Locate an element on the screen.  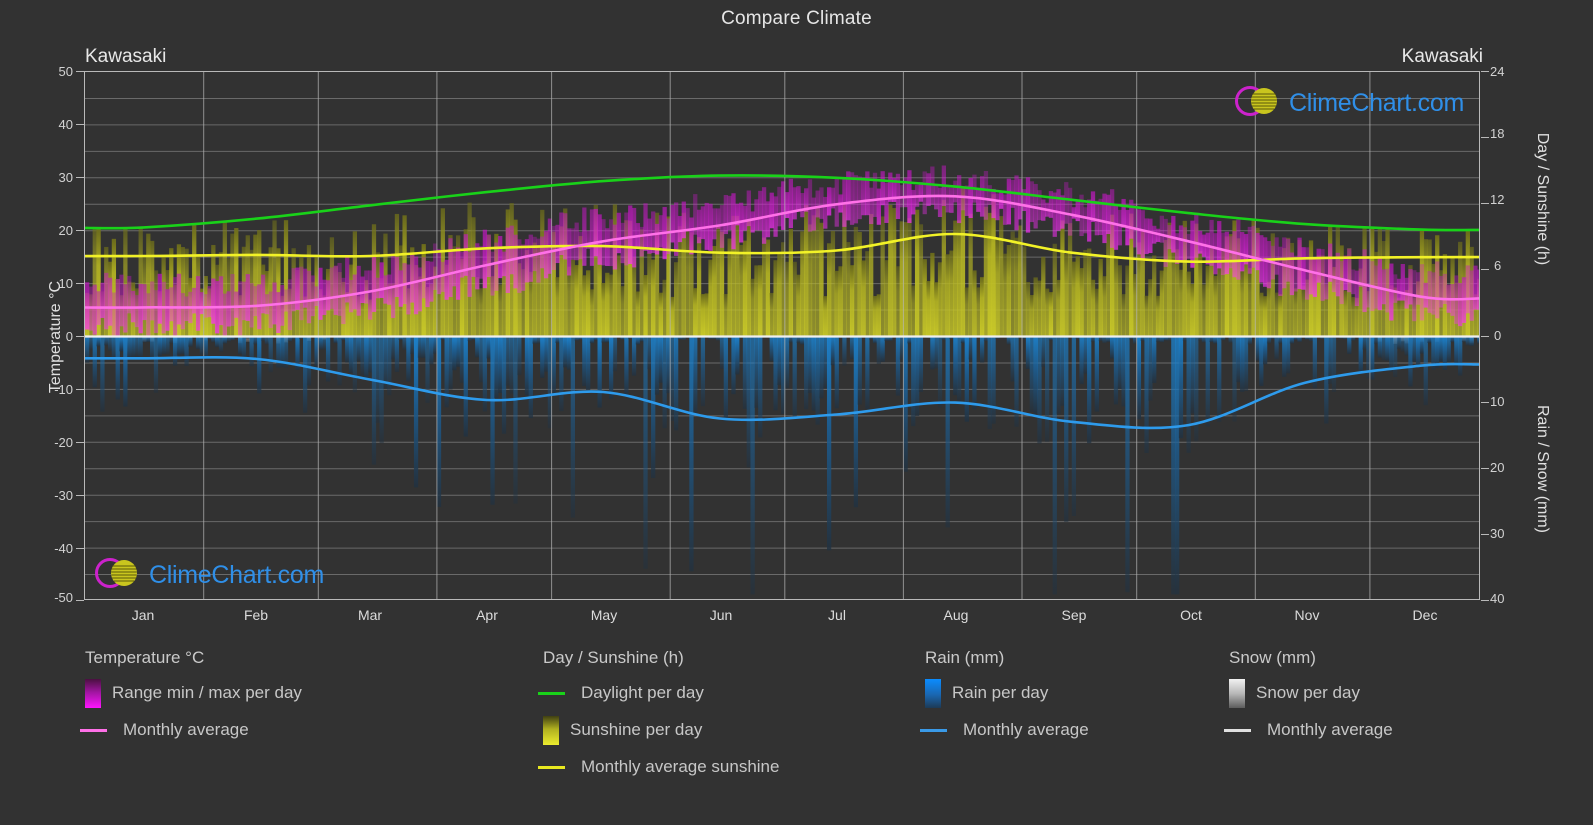
month-label-aug: Aug is located at coordinates (956, 615).